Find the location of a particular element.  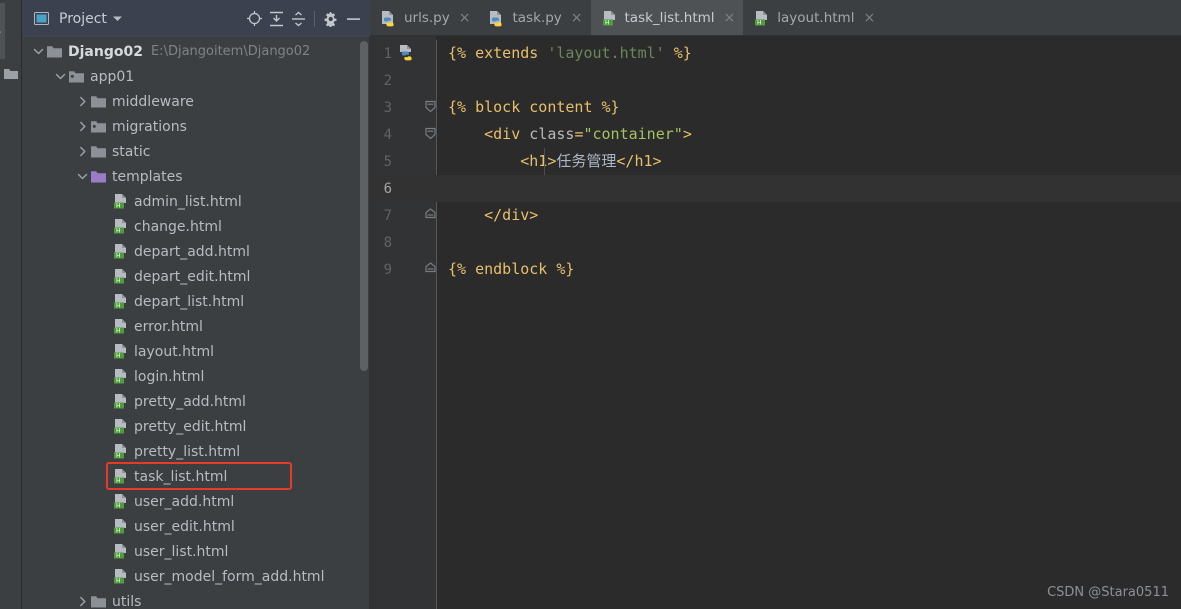

line-number: 3 is located at coordinates (387, 107).